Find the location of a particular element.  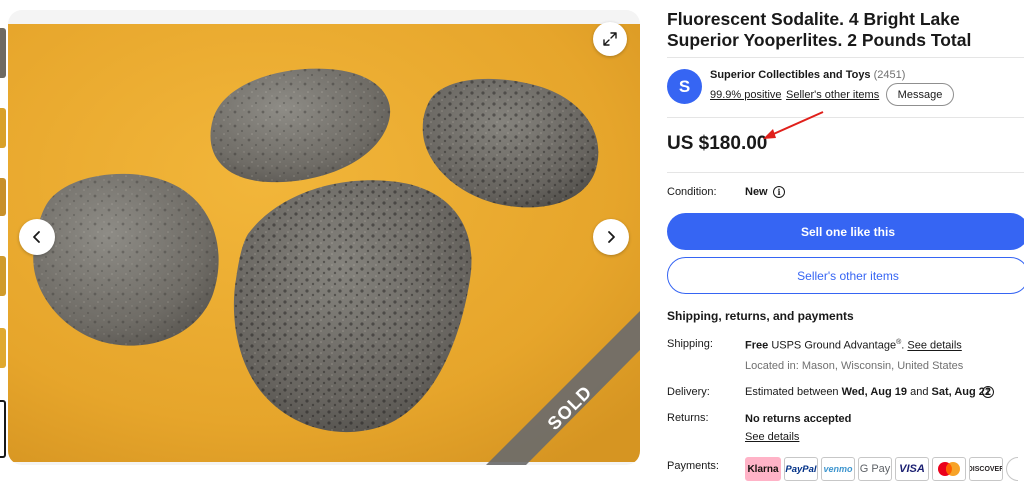

seller-name-text: Superior Collectibles and Toys is located at coordinates (790, 75).